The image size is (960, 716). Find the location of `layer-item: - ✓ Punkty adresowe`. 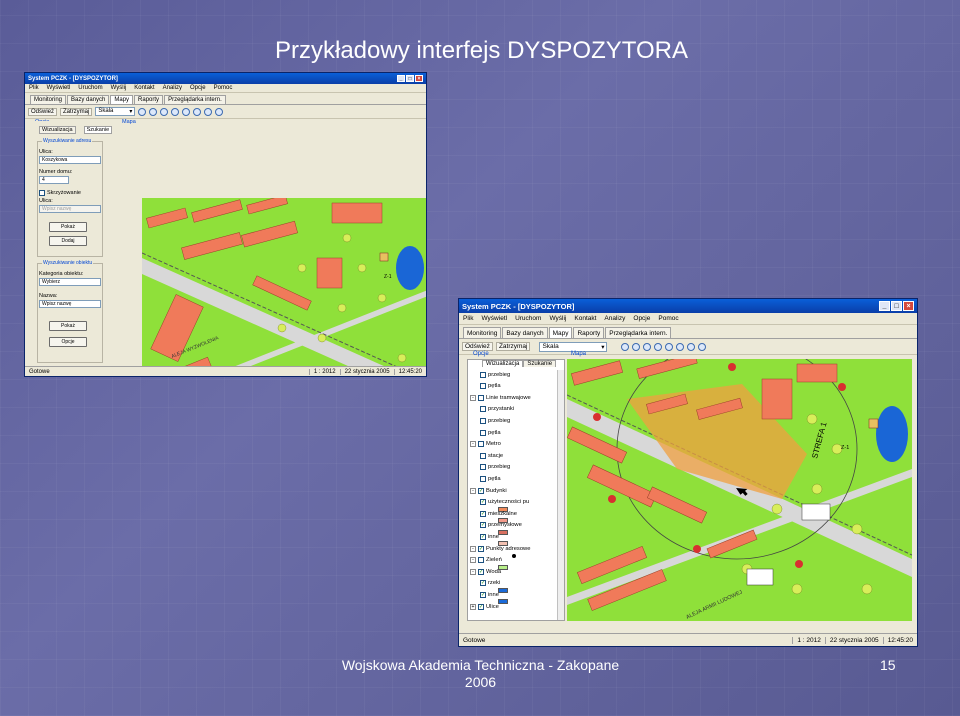

layer-item: - ✓ Punkty adresowe is located at coordinates (500, 548).